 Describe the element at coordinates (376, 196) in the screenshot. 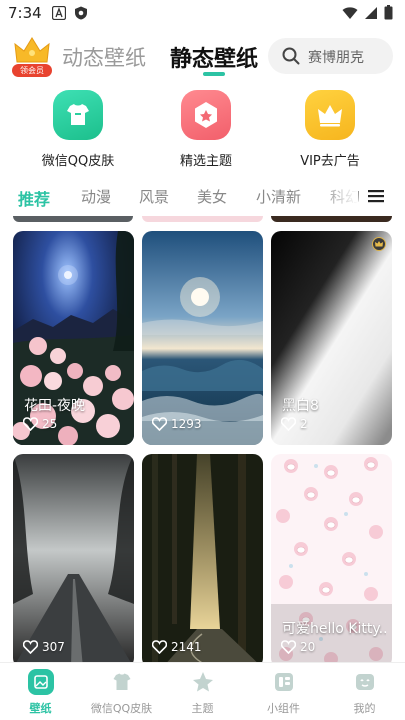

I see `menu-icon` at that location.